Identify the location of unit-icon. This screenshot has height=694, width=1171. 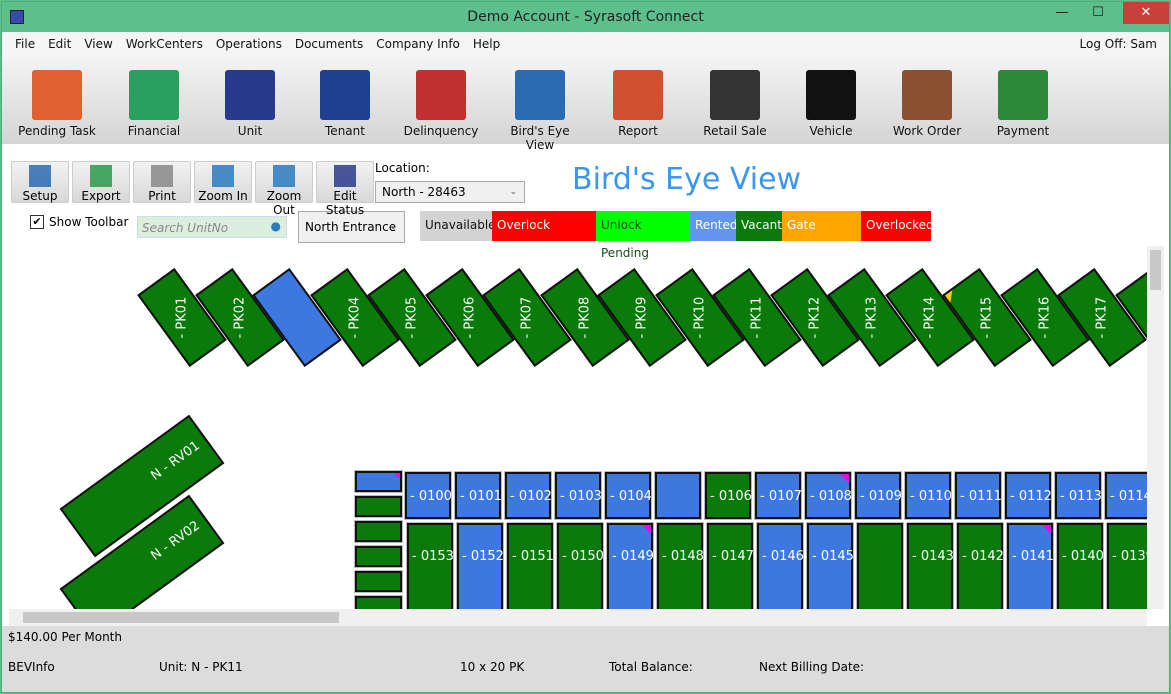
(250, 95).